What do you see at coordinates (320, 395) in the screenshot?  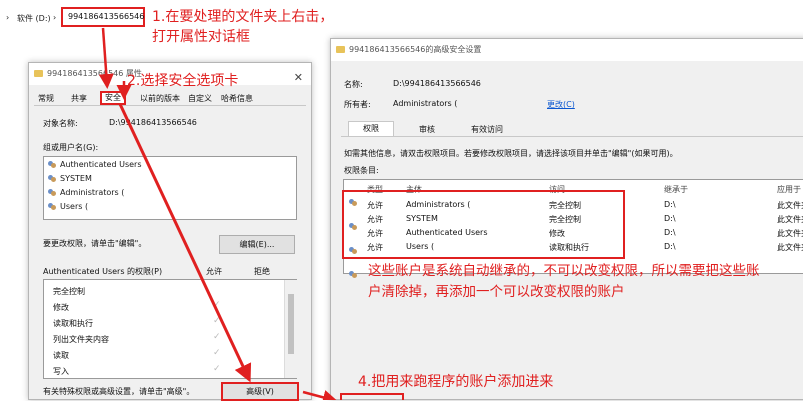 I see `arrow-to-advanced-dialog` at bounding box center [320, 395].